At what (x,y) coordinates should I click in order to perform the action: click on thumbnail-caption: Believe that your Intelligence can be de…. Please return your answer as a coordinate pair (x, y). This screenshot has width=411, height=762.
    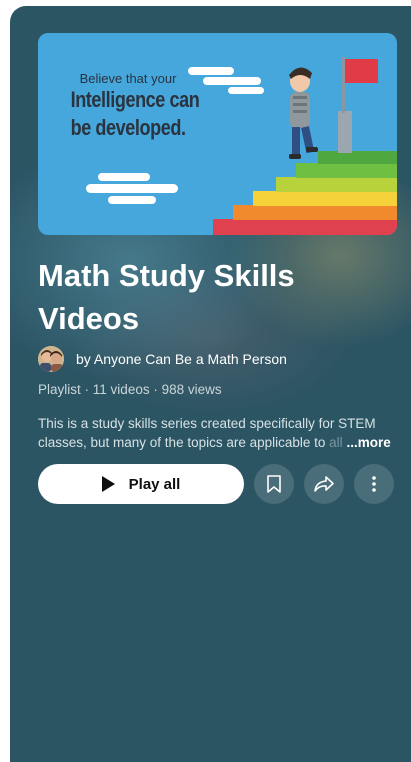
    Looking at the image, I should click on (129, 106).